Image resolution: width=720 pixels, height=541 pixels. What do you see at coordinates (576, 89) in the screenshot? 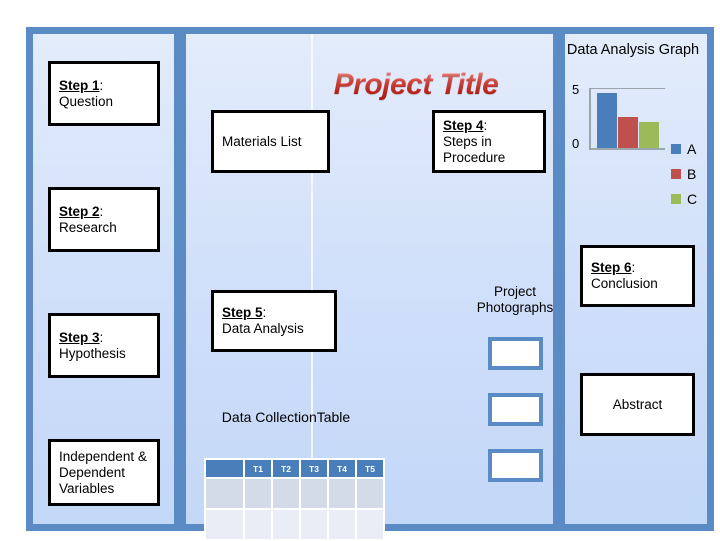
I see `chart-ytick-max: 5` at bounding box center [576, 89].